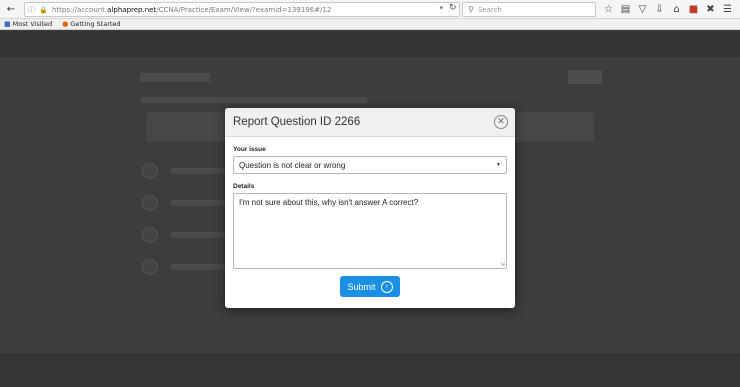  What do you see at coordinates (501, 122) in the screenshot?
I see `close-icon: ✕` at bounding box center [501, 122].